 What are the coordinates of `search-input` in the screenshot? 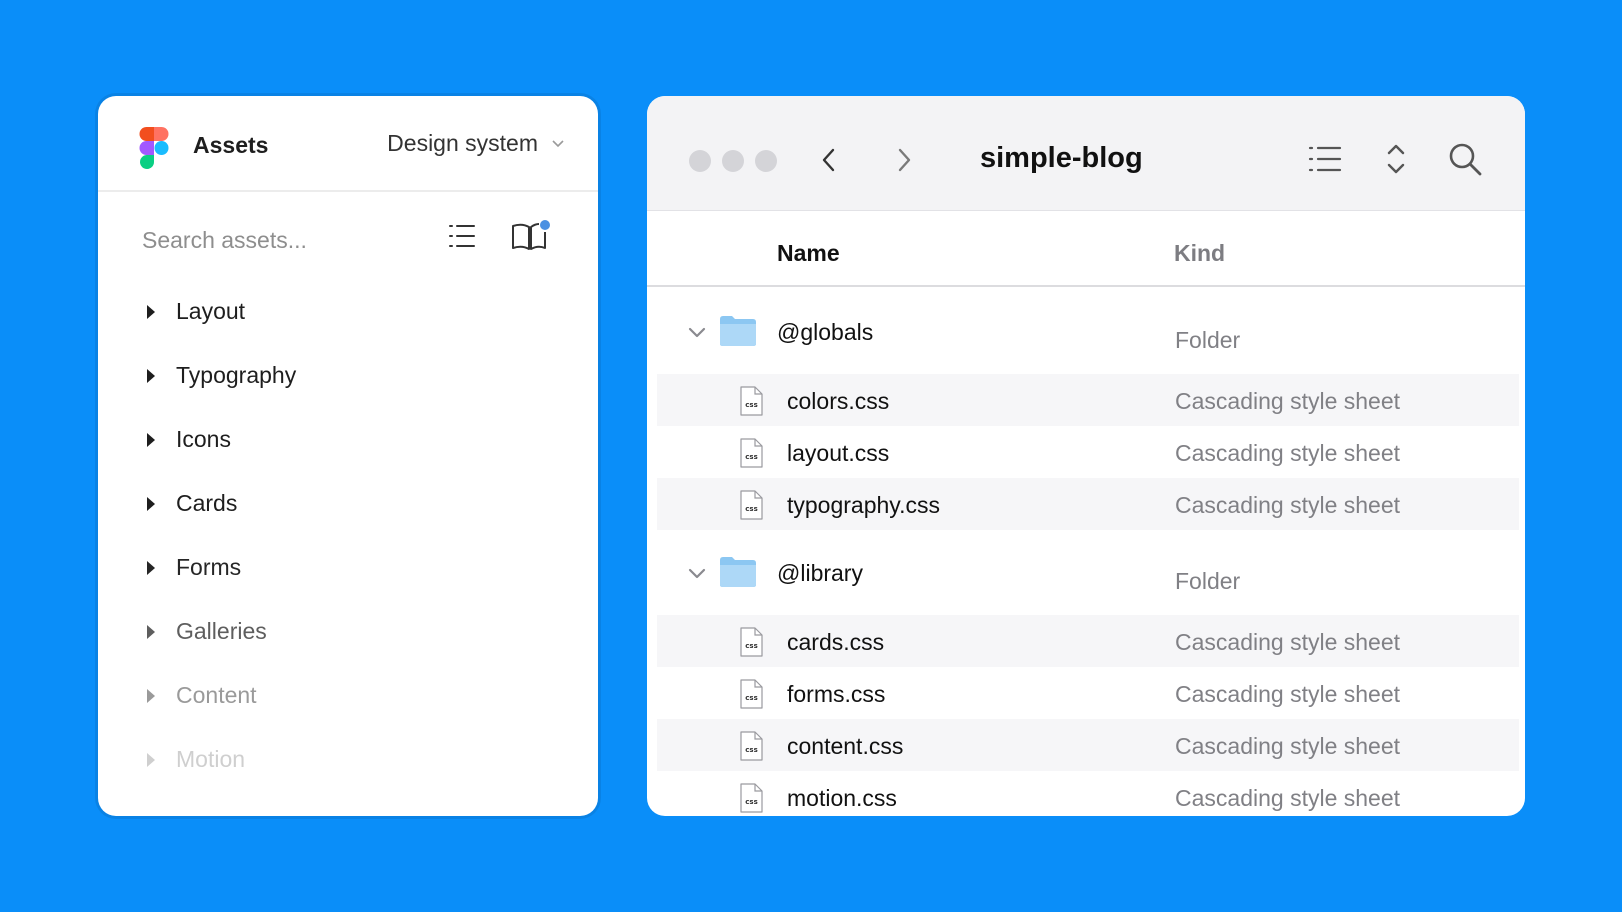 It's located at (272, 240).